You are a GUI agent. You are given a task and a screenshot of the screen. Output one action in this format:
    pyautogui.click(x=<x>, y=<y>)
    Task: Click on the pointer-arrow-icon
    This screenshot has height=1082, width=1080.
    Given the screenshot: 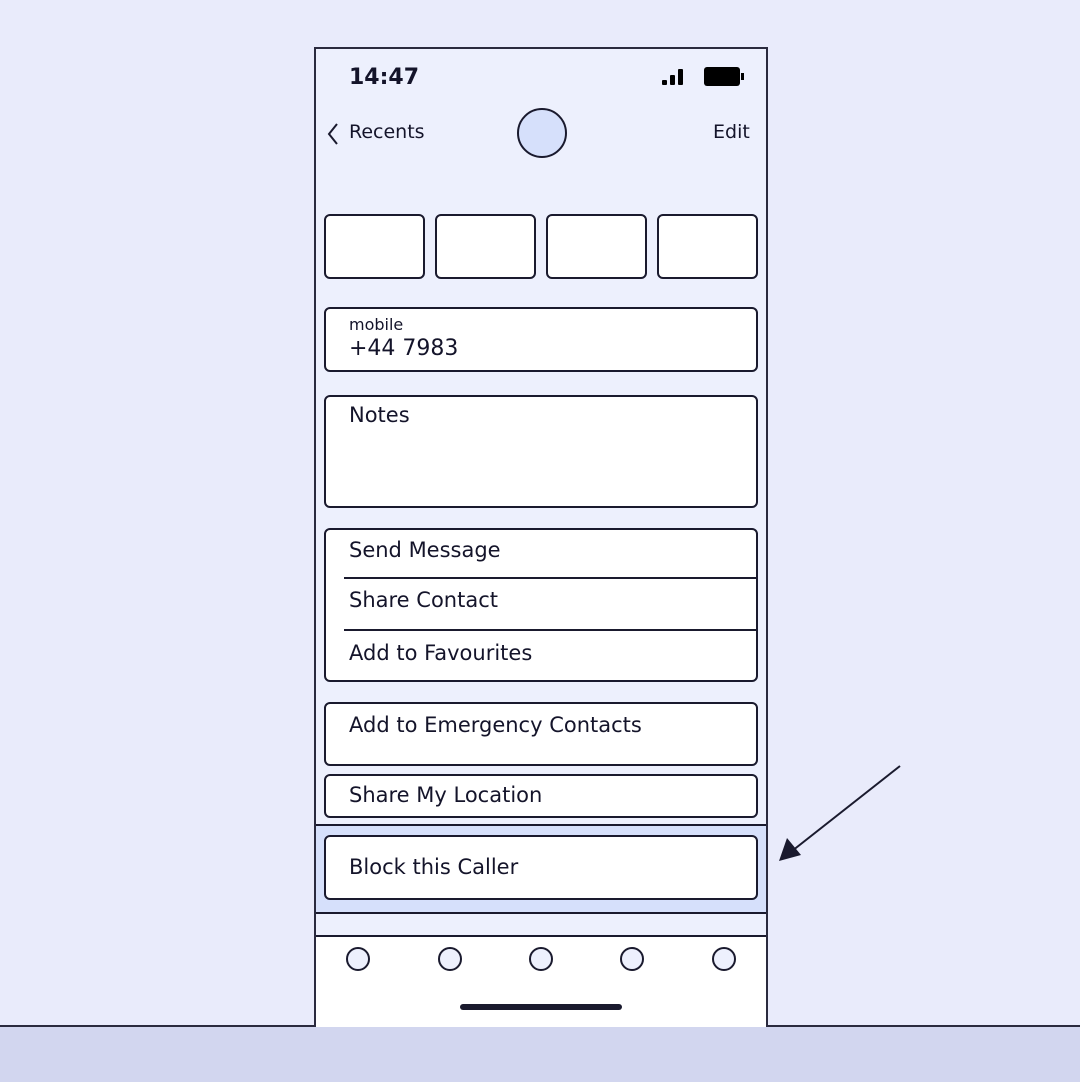 What is the action you would take?
    pyautogui.click(x=840, y=813)
    